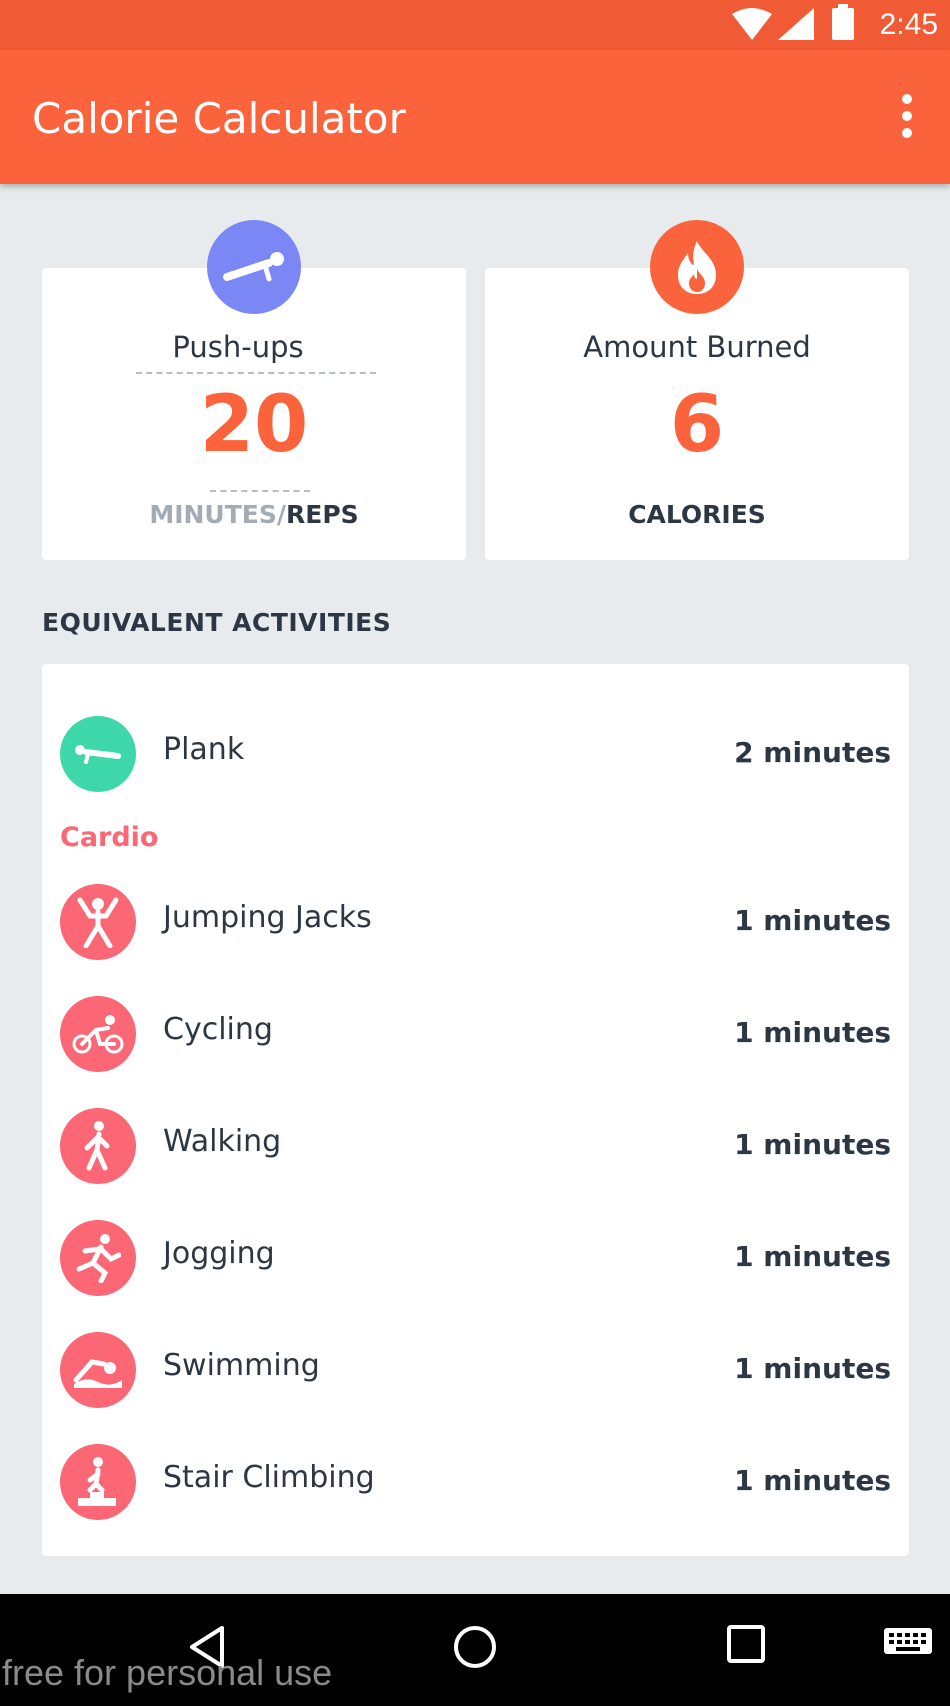 The width and height of the screenshot is (950, 1706). I want to click on unit-toggle: MINUTES/REPS, so click(254, 514).